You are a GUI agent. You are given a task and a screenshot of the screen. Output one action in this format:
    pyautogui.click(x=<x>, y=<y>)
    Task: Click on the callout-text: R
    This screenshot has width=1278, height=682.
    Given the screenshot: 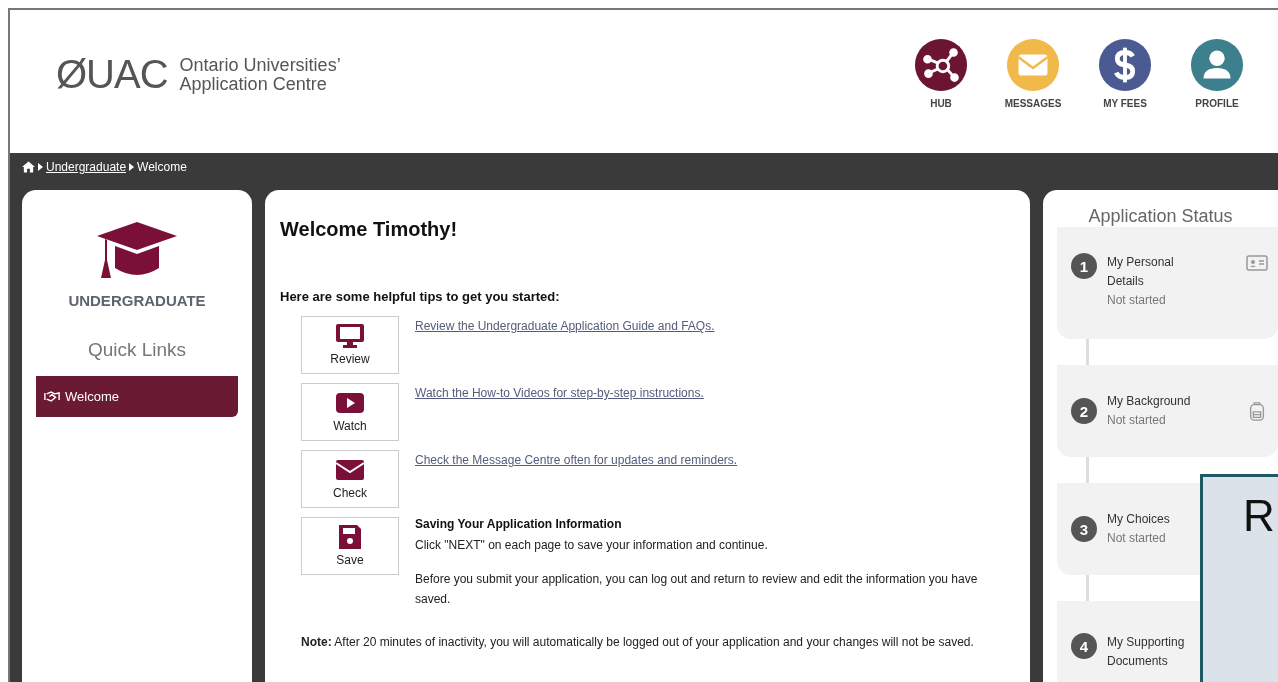 What is the action you would take?
    pyautogui.click(x=1259, y=516)
    